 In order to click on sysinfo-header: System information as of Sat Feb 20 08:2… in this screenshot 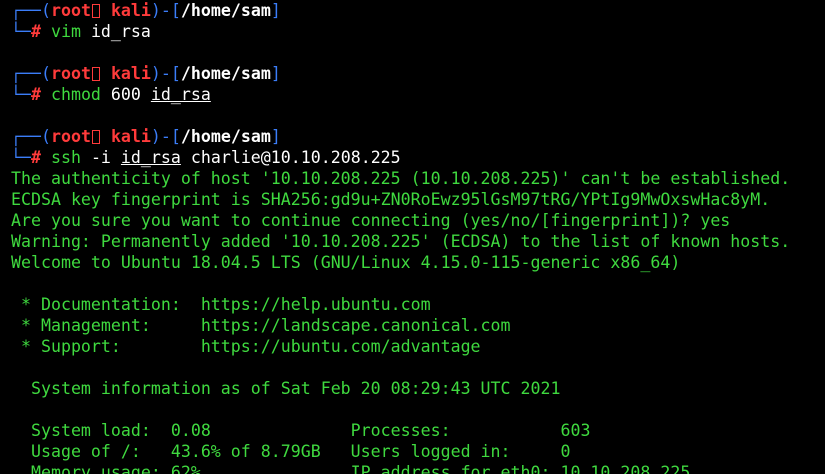, I will do `click(286, 388)`.